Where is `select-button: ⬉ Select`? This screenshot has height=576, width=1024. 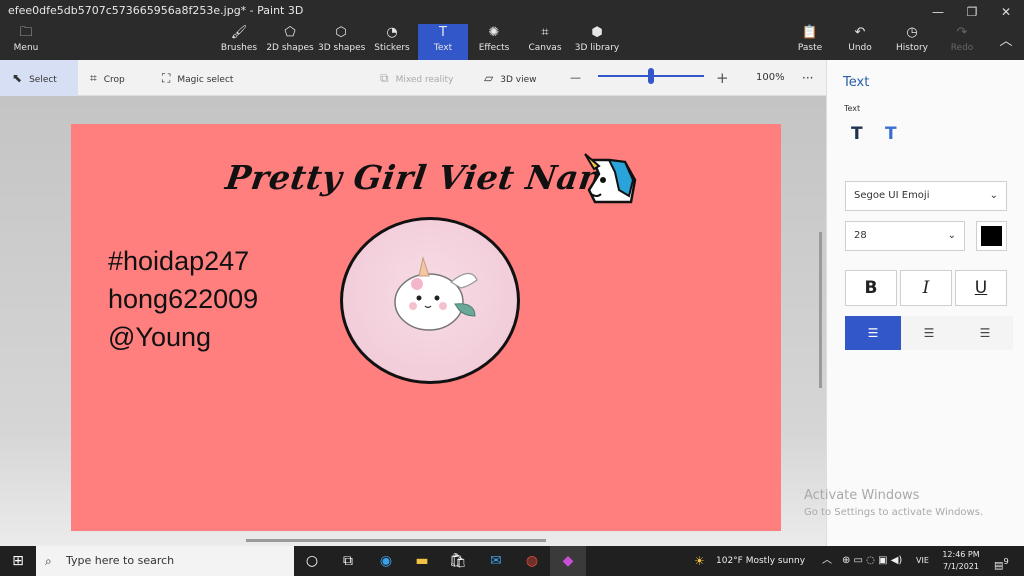
select-button: ⬉ Select is located at coordinates (39, 78).